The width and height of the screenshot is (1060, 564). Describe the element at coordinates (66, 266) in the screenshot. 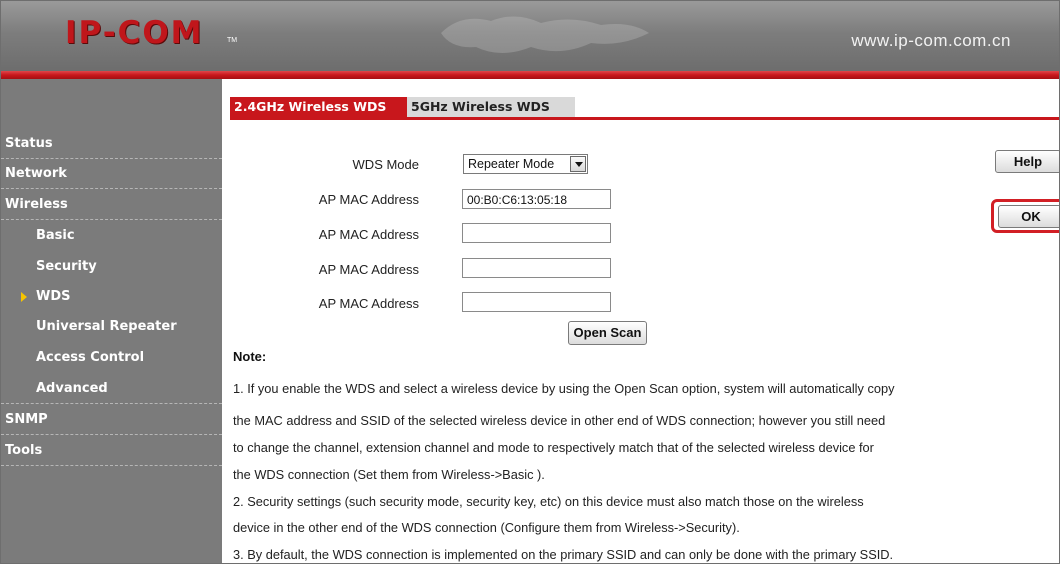

I see `sidebar-item-label: Security` at that location.